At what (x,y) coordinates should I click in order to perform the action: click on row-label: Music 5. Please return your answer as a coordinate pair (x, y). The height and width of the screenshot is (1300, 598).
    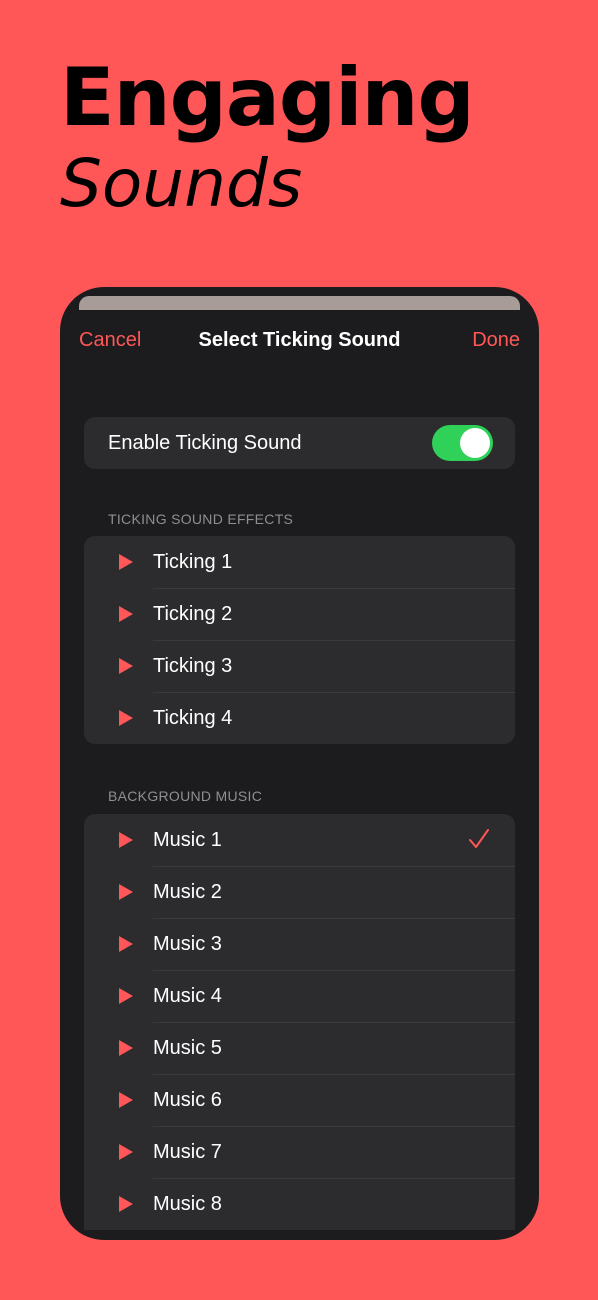
    Looking at the image, I should click on (187, 1048).